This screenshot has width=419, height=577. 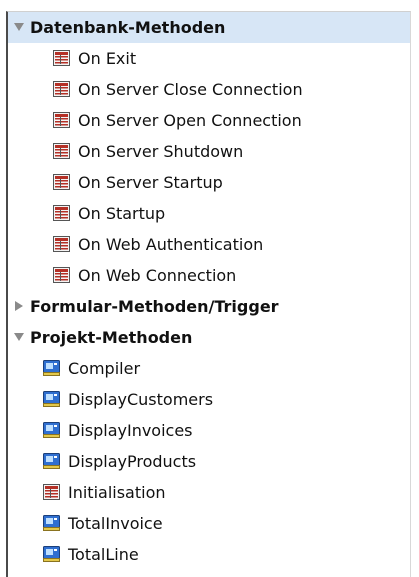 I want to click on tree-group-formular-methoden-trigger: Formular-Methoden/Trigger, so click(x=209, y=306).